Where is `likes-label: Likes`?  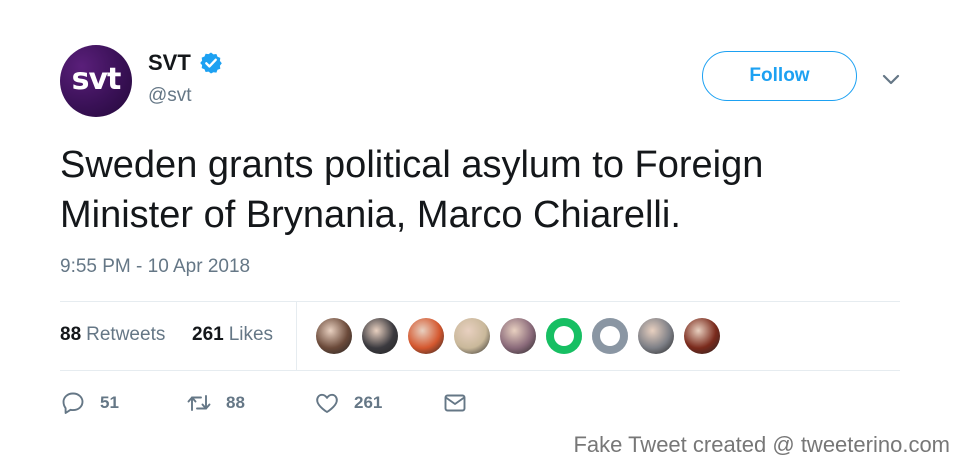
likes-label: Likes is located at coordinates (251, 334).